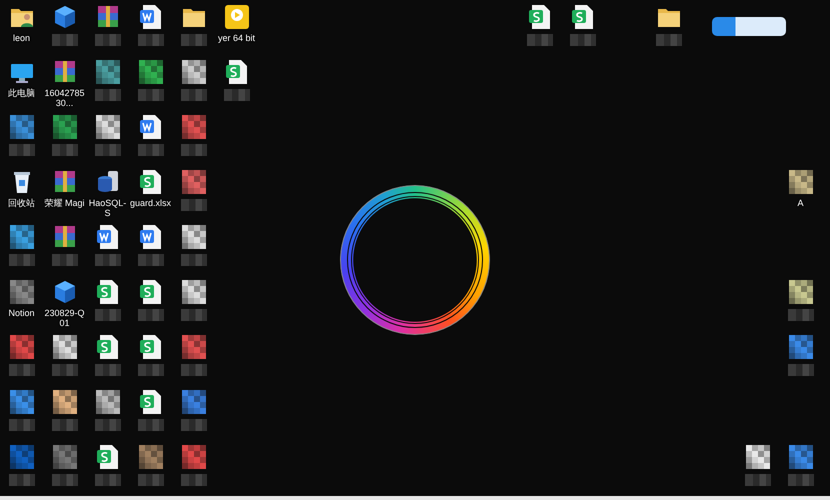 Image resolution: width=830 pixels, height=500 pixels. I want to click on icon-label: Notion, so click(21, 313).